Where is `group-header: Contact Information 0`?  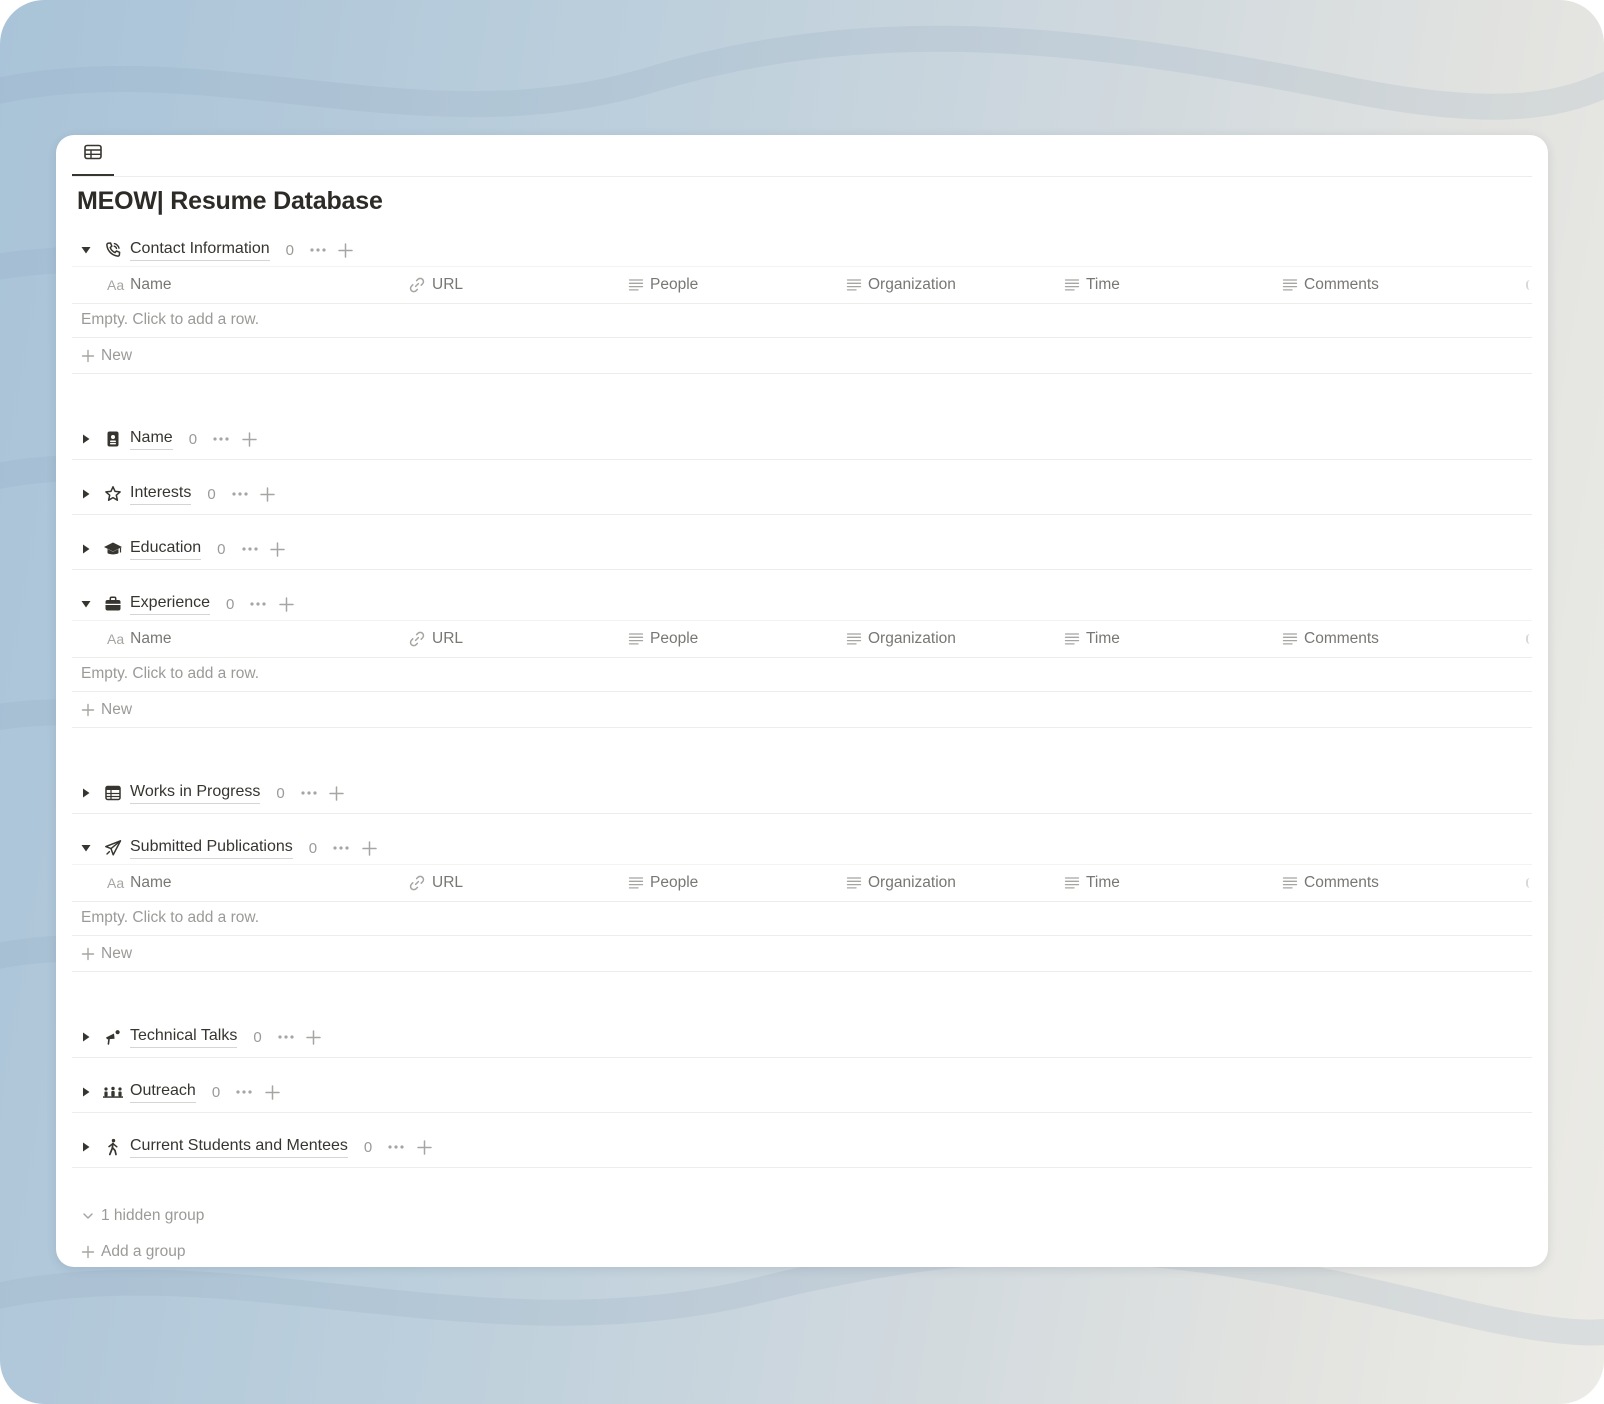 group-header: Contact Information 0 is located at coordinates (802, 250).